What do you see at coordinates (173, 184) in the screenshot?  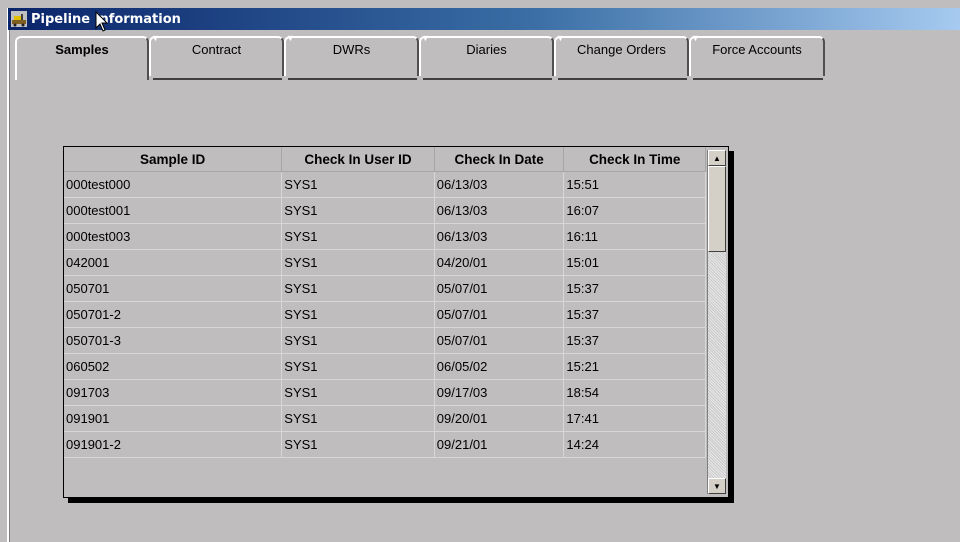 I see `cell-sample-id: 000test000` at bounding box center [173, 184].